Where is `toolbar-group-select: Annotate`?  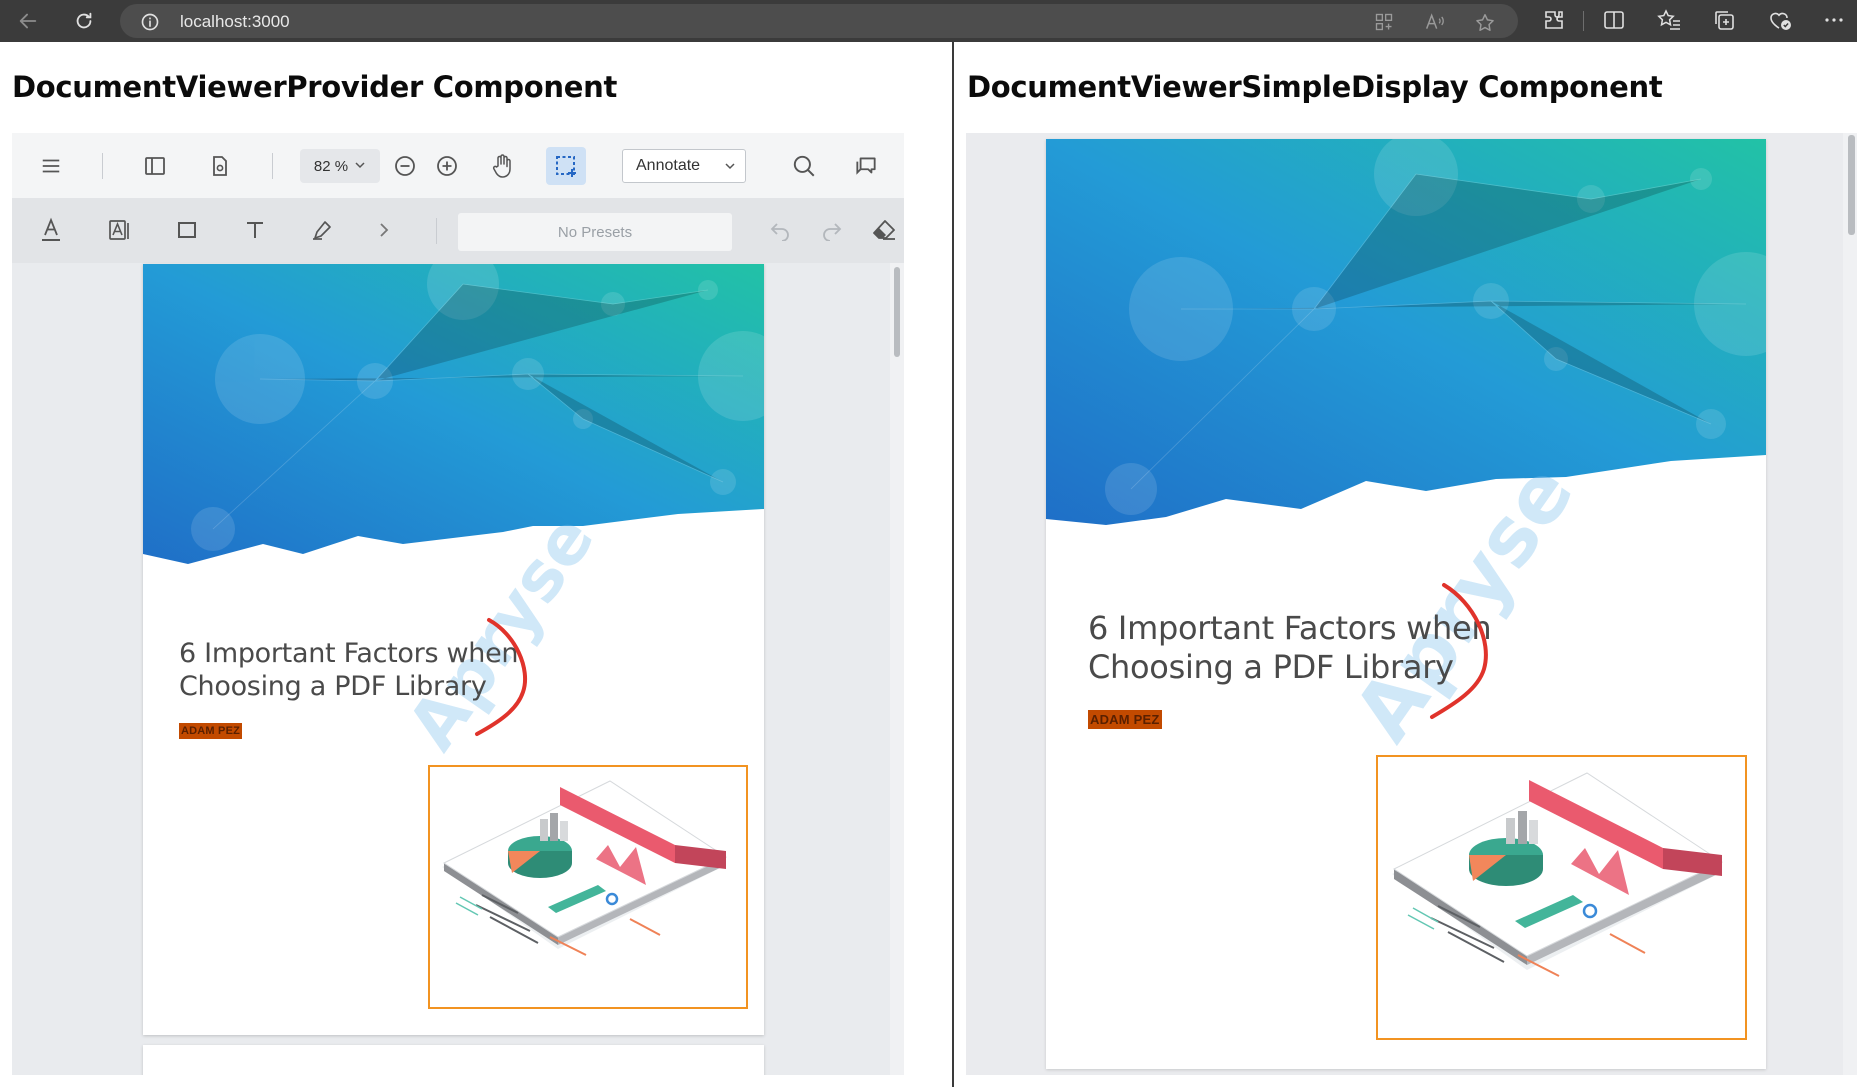
toolbar-group-select: Annotate is located at coordinates (684, 166).